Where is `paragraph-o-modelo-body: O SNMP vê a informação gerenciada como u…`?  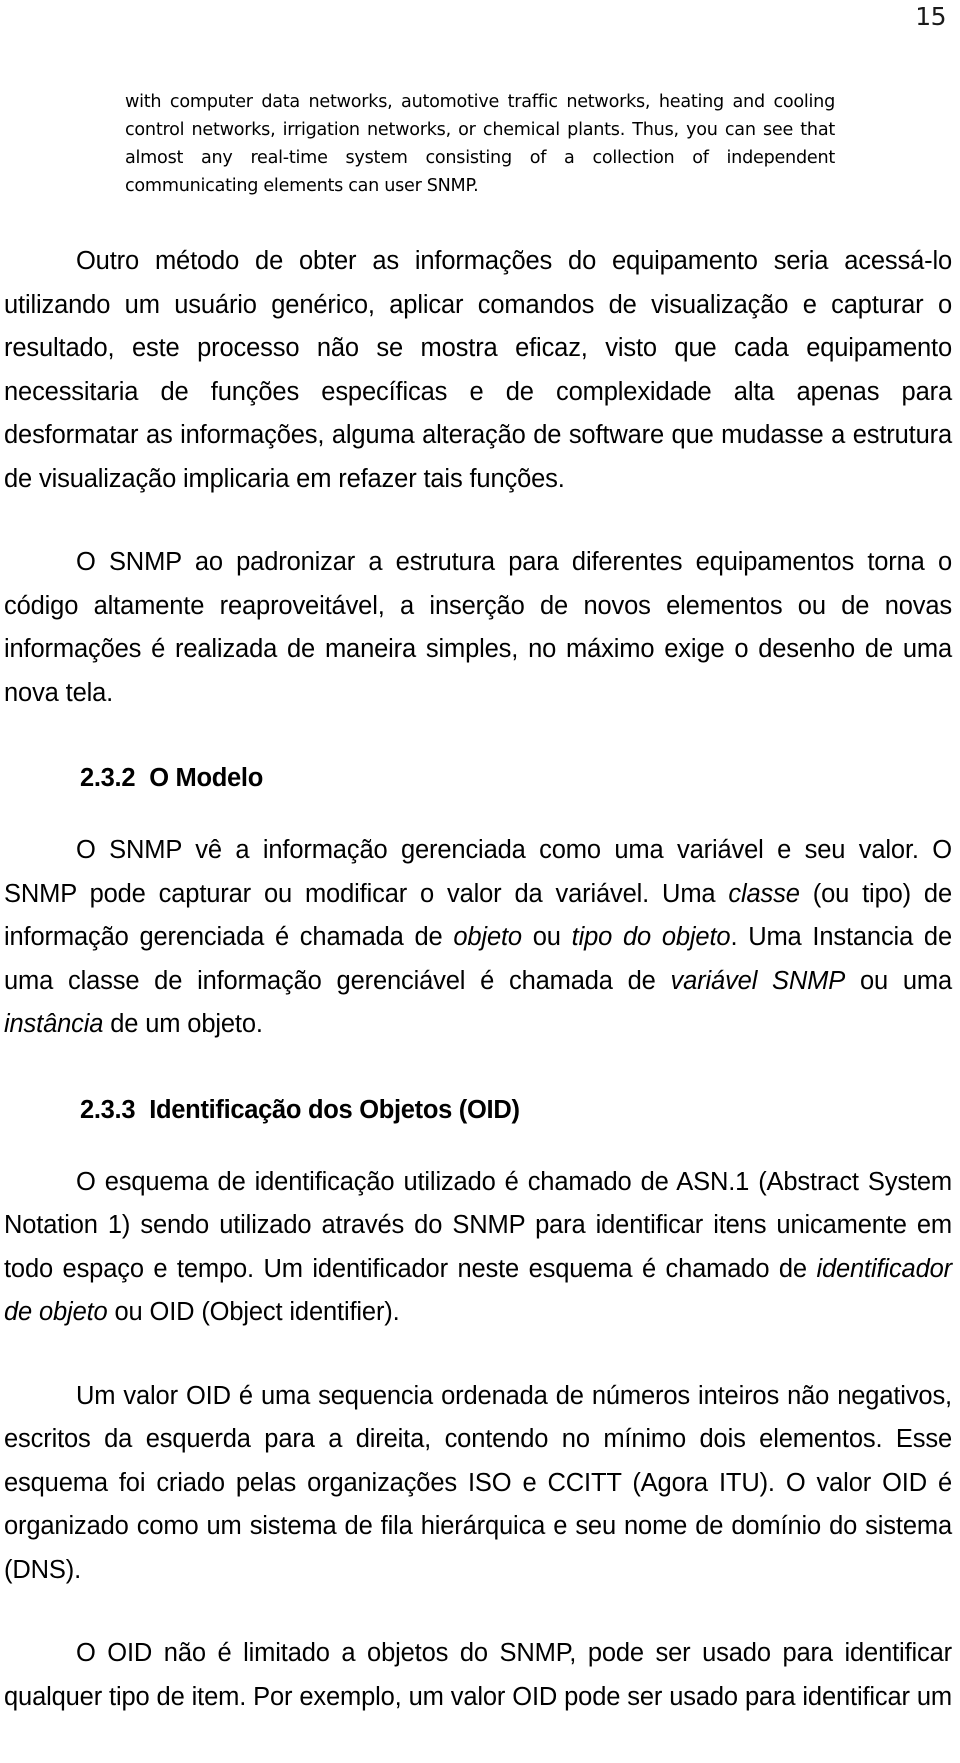 paragraph-o-modelo-body: O SNMP vê a informação gerenciada como u… is located at coordinates (478, 938).